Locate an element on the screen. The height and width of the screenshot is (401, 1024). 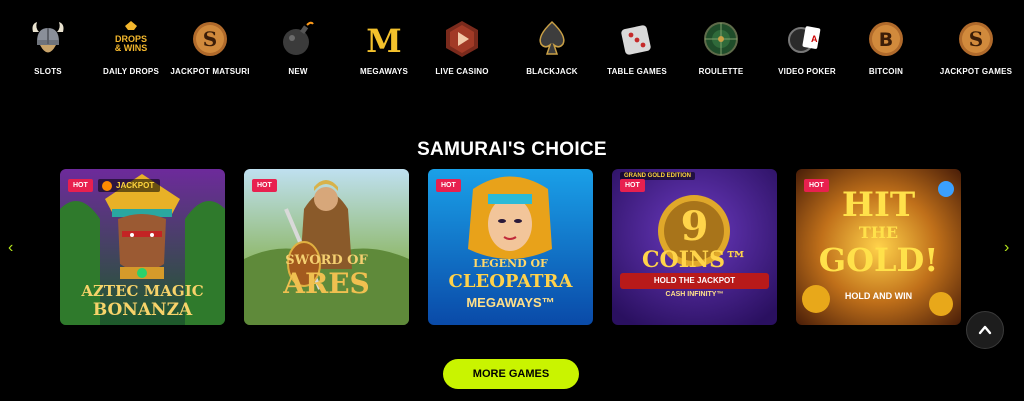
jackpot-label: JACKPOT is located at coordinates (135, 185).